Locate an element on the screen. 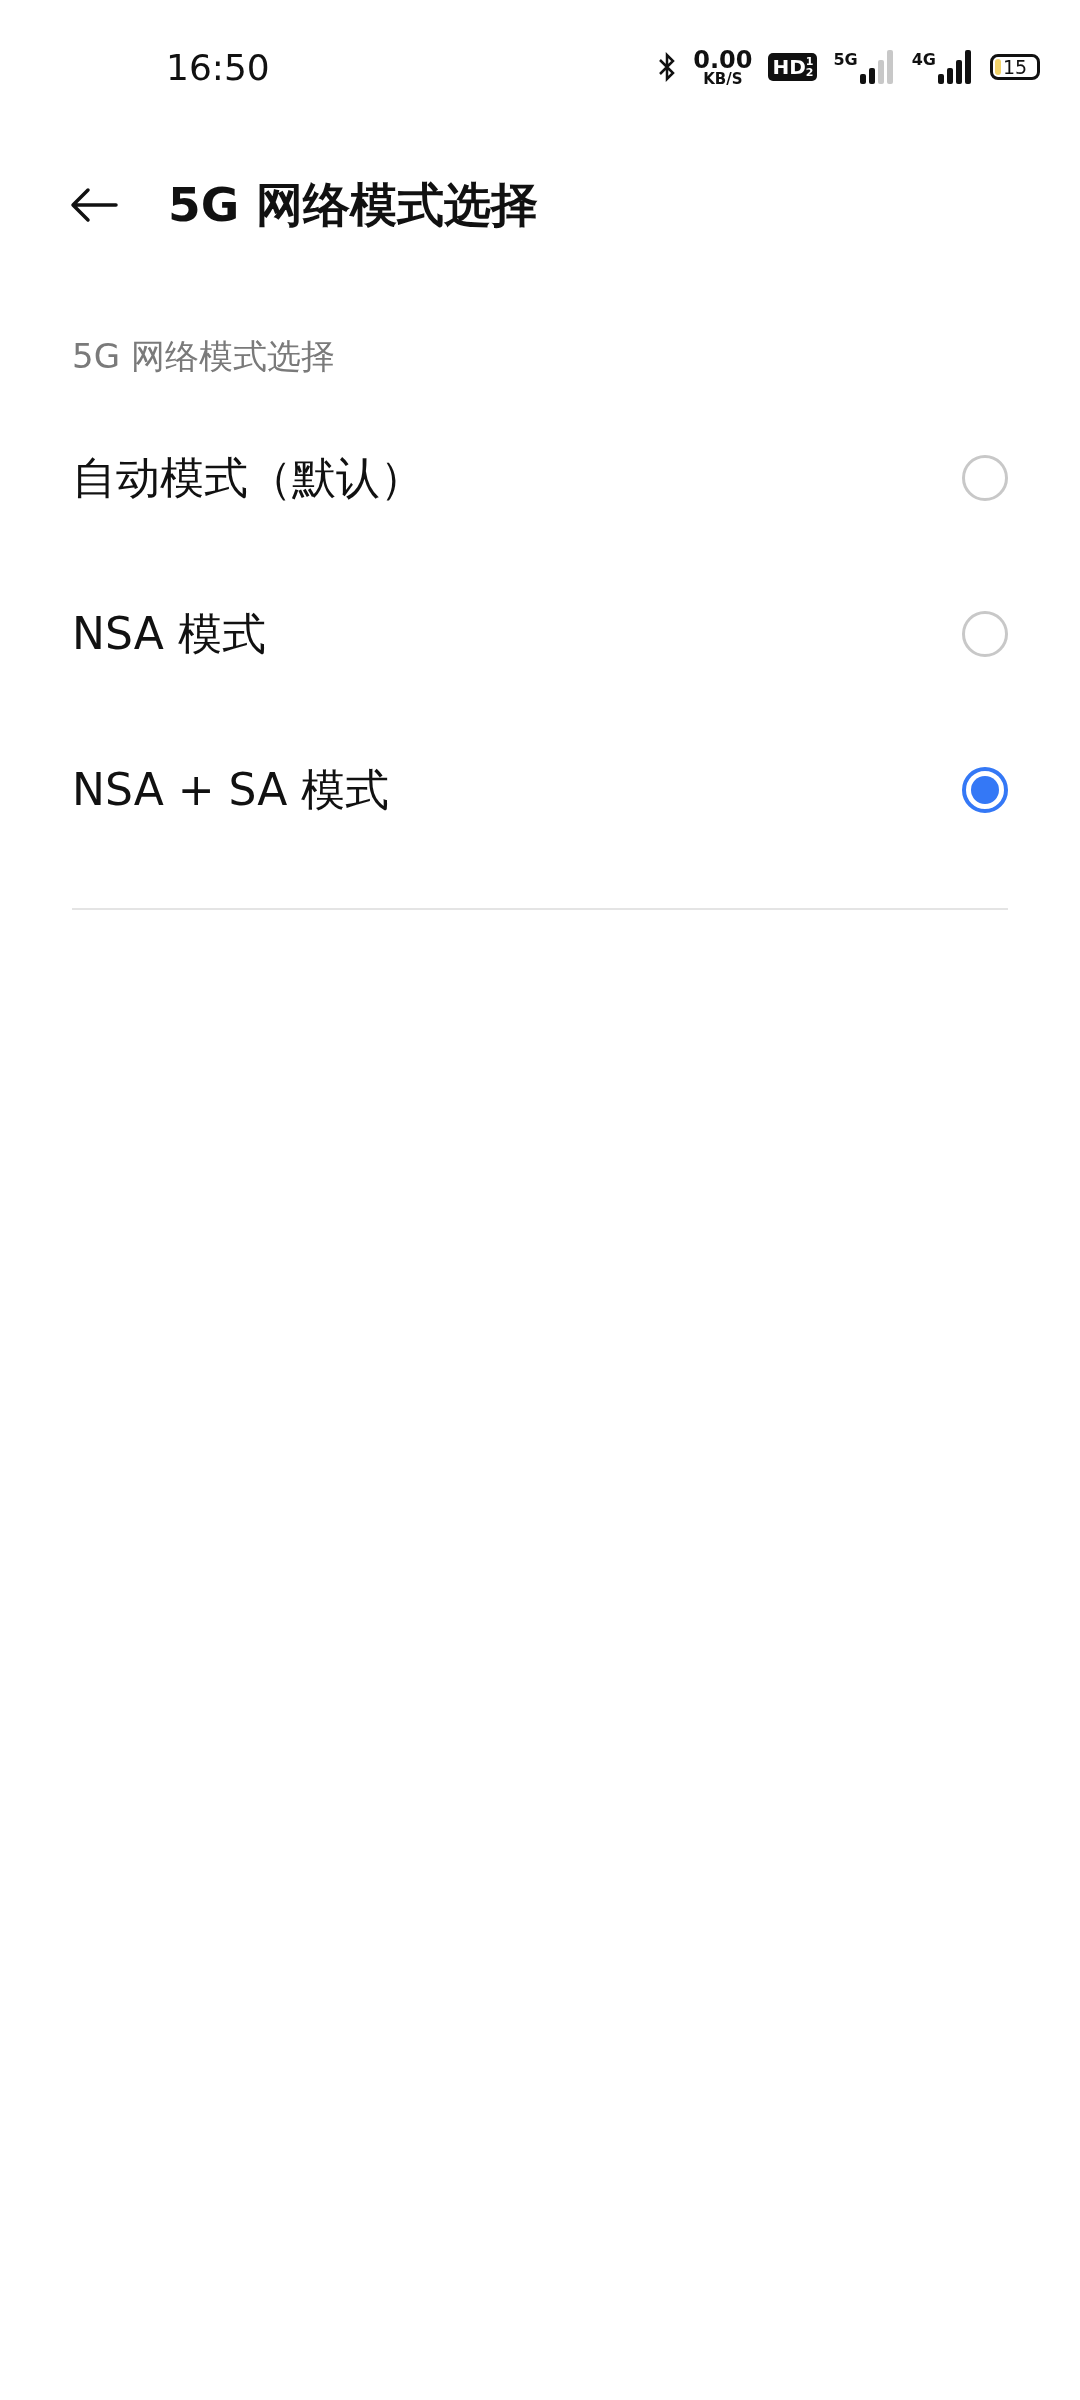 The image size is (1080, 2400). network-type: 4G is located at coordinates (923, 59).